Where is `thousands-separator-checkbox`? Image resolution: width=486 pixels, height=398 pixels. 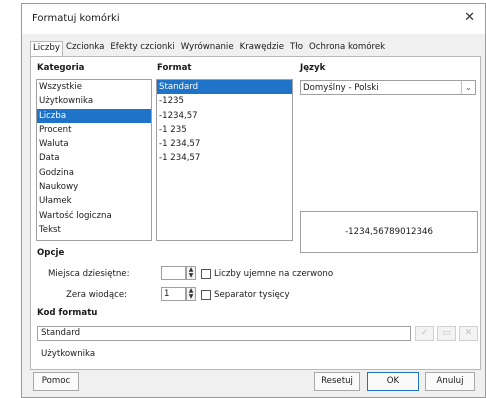
thousands-separator-checkbox is located at coordinates (206, 295).